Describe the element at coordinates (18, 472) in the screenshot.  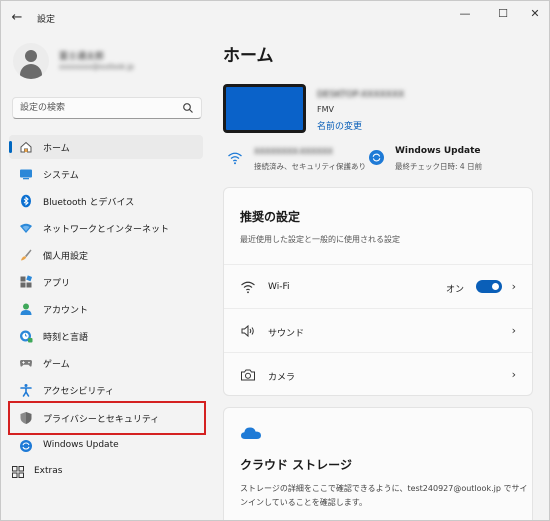
I see `extras-icon` at that location.